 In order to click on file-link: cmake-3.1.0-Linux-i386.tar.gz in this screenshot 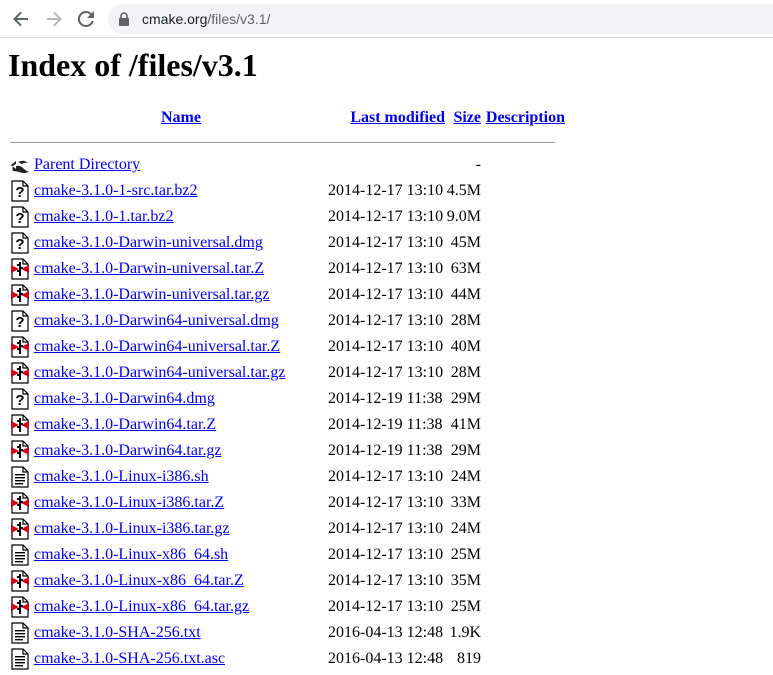, I will do `click(132, 528)`.